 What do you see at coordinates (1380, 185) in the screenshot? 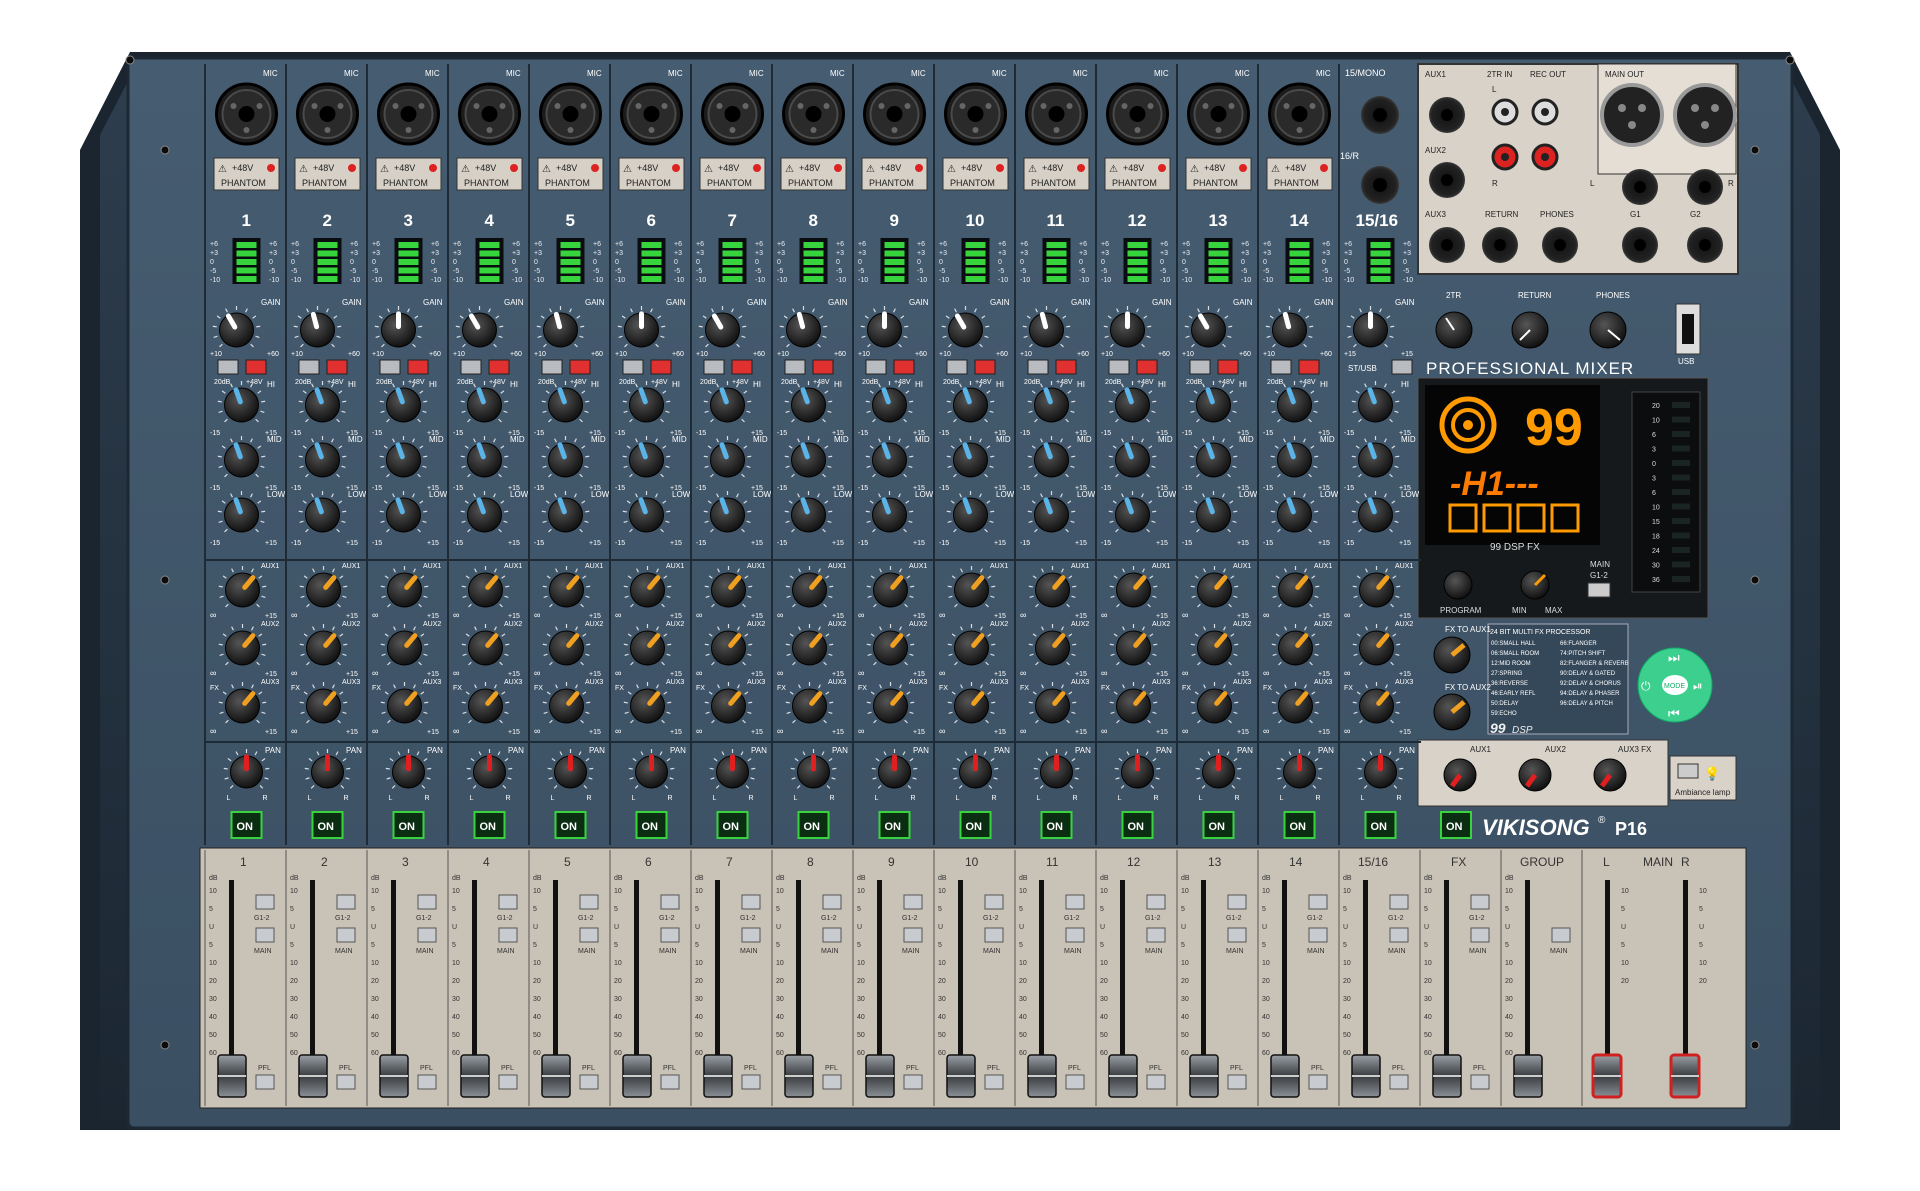
I see `right-input-jack` at bounding box center [1380, 185].